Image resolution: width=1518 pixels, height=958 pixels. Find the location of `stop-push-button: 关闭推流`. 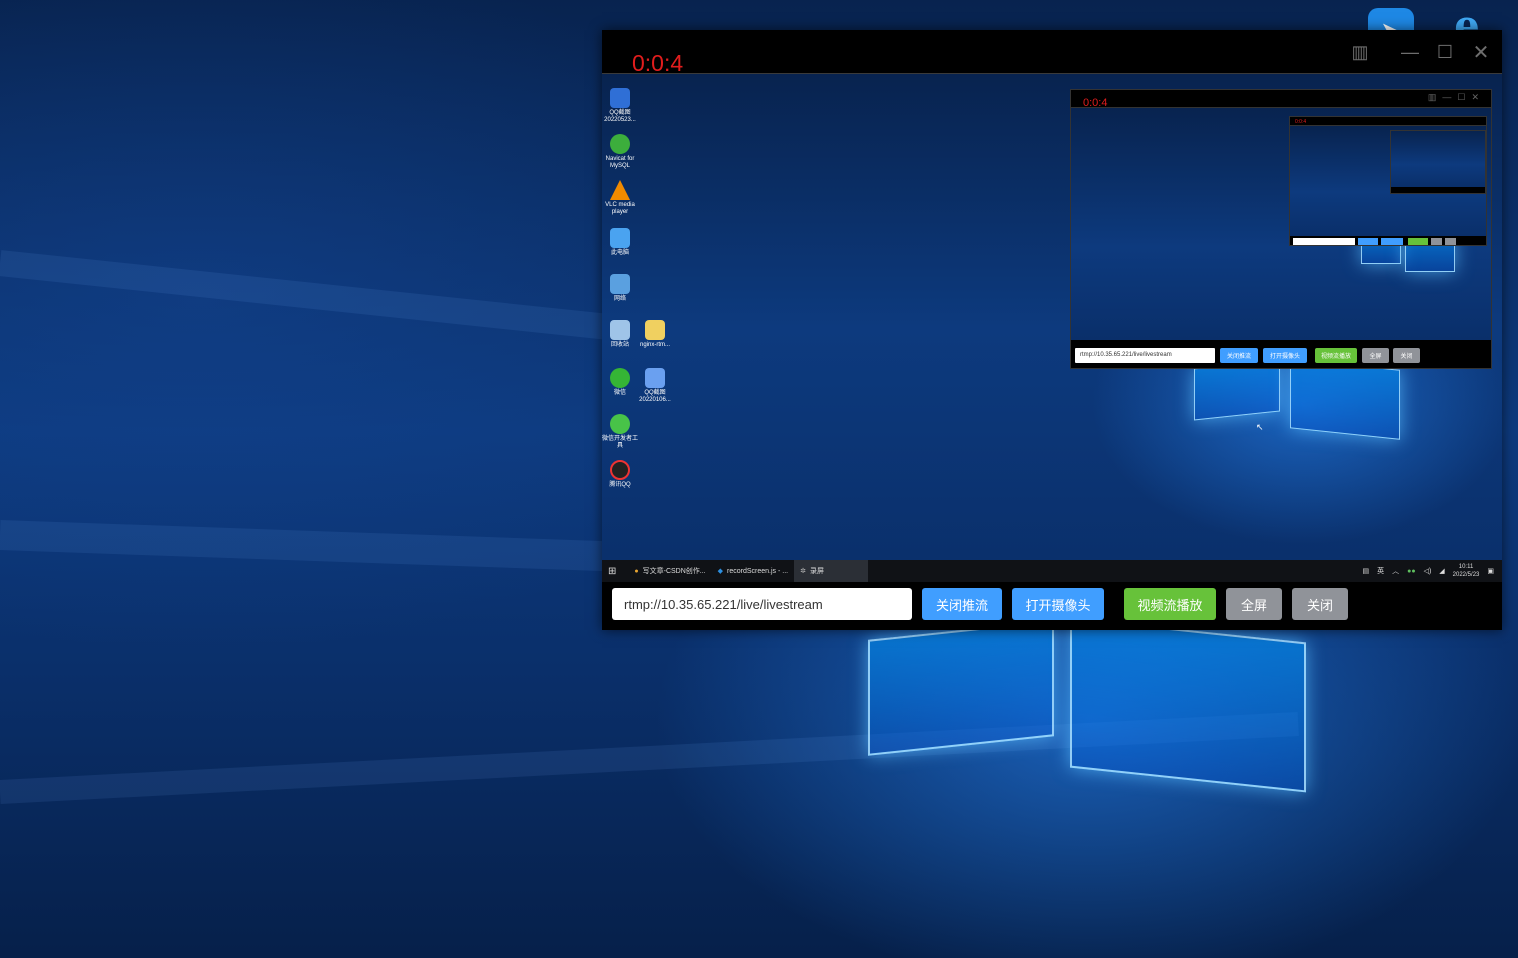

stop-push-button: 关闭推流 is located at coordinates (962, 604).